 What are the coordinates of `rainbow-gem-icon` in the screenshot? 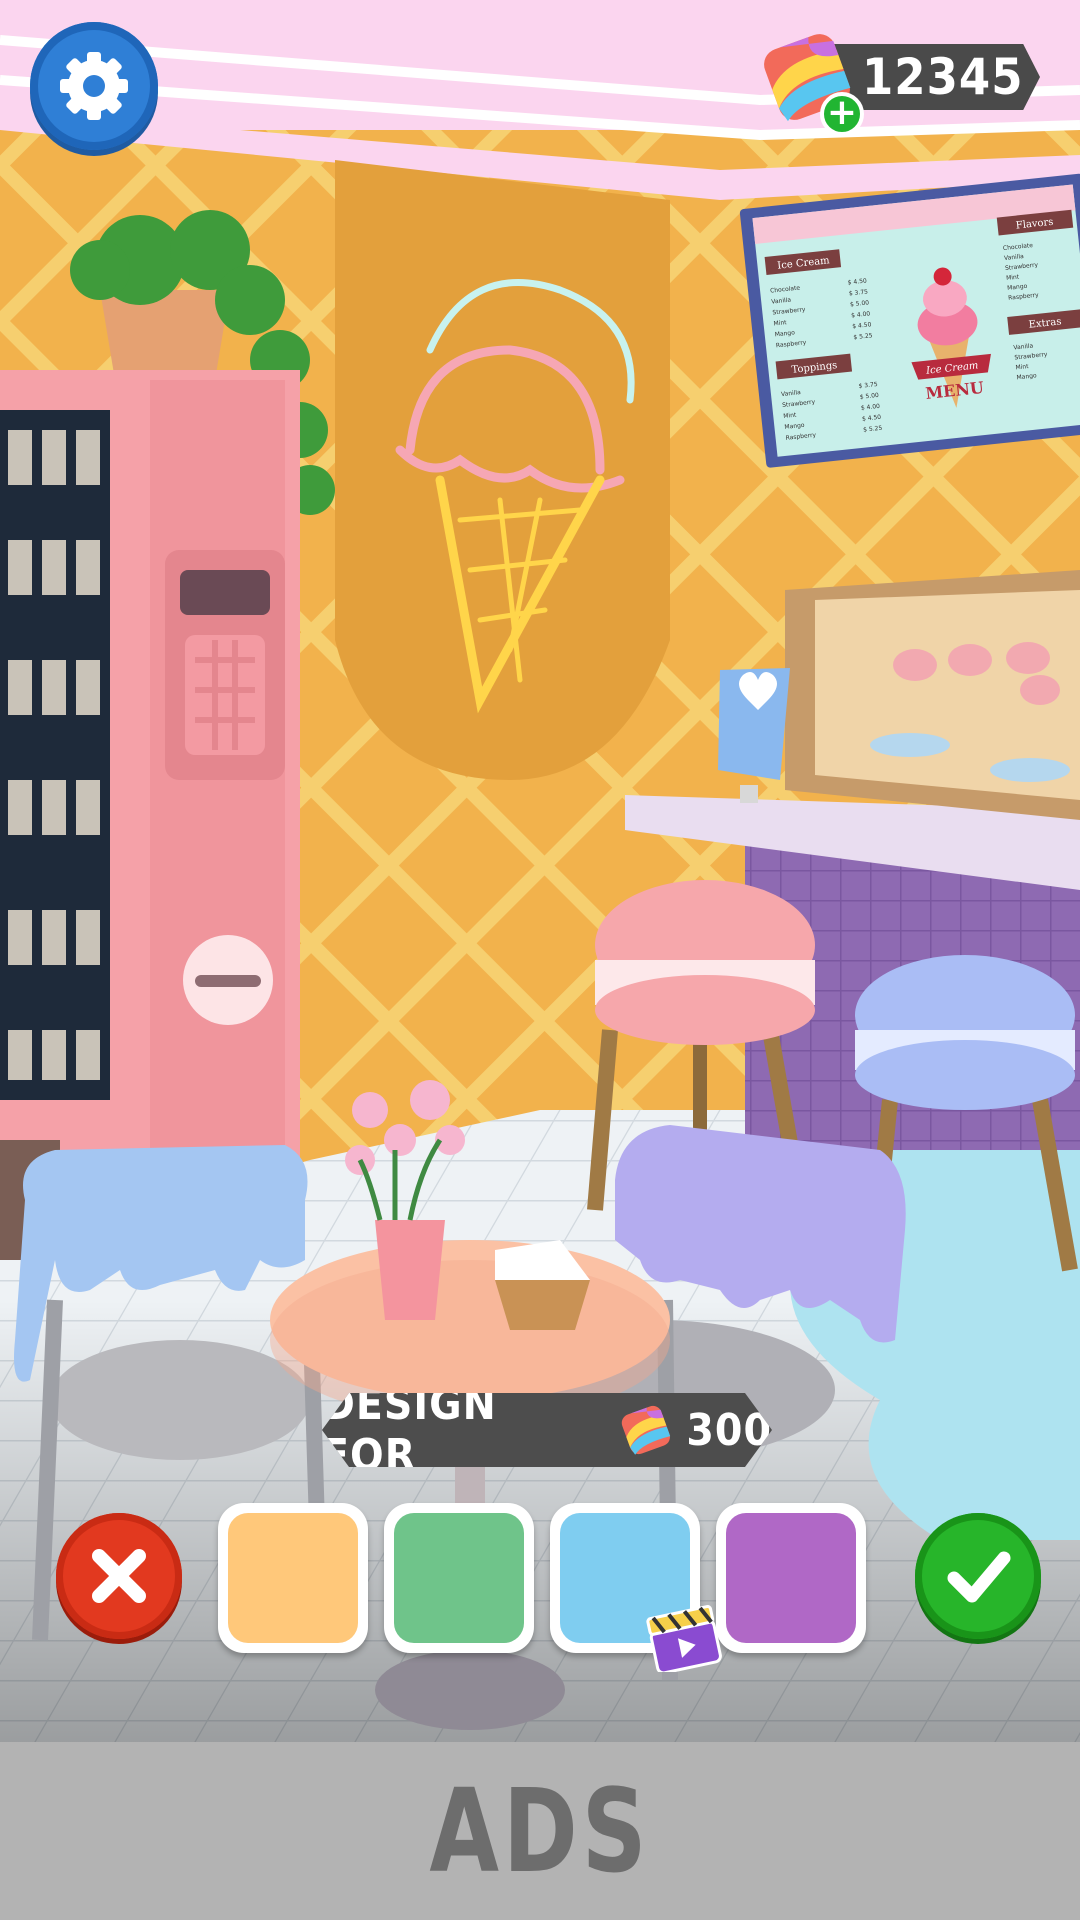 It's located at (645, 1430).